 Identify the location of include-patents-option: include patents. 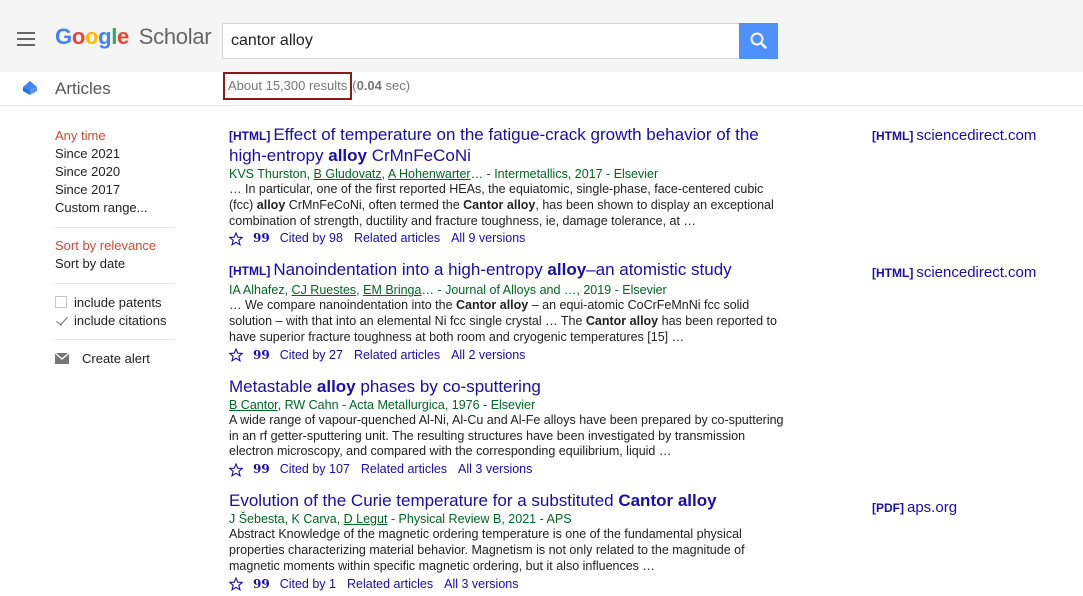
(117, 302).